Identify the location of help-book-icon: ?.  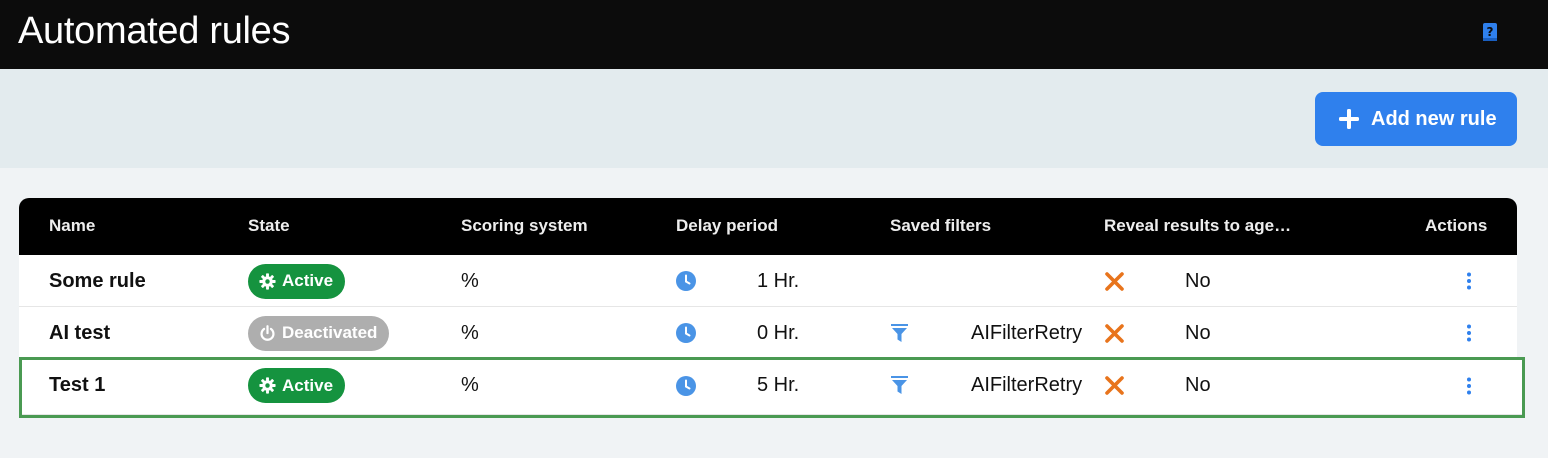
(1490, 33).